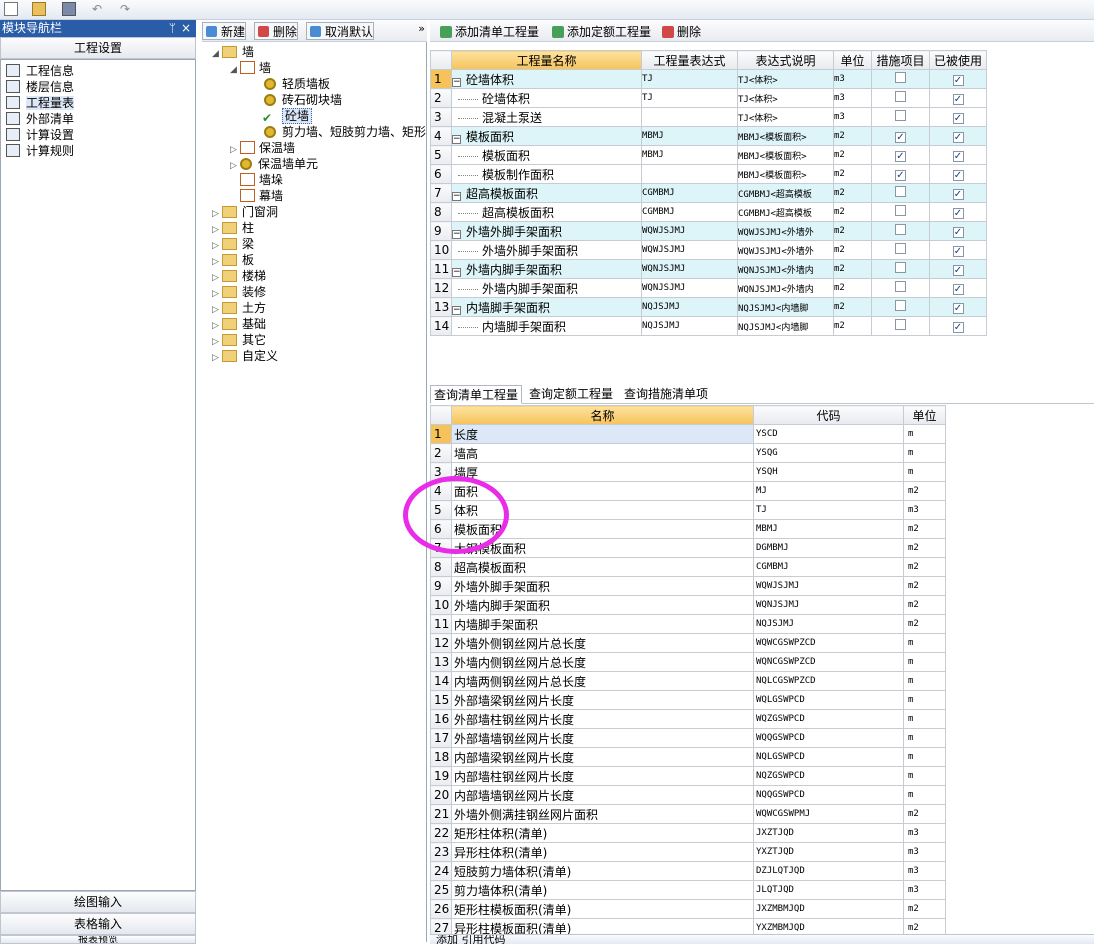  I want to click on row-number: 24, so click(441, 871).